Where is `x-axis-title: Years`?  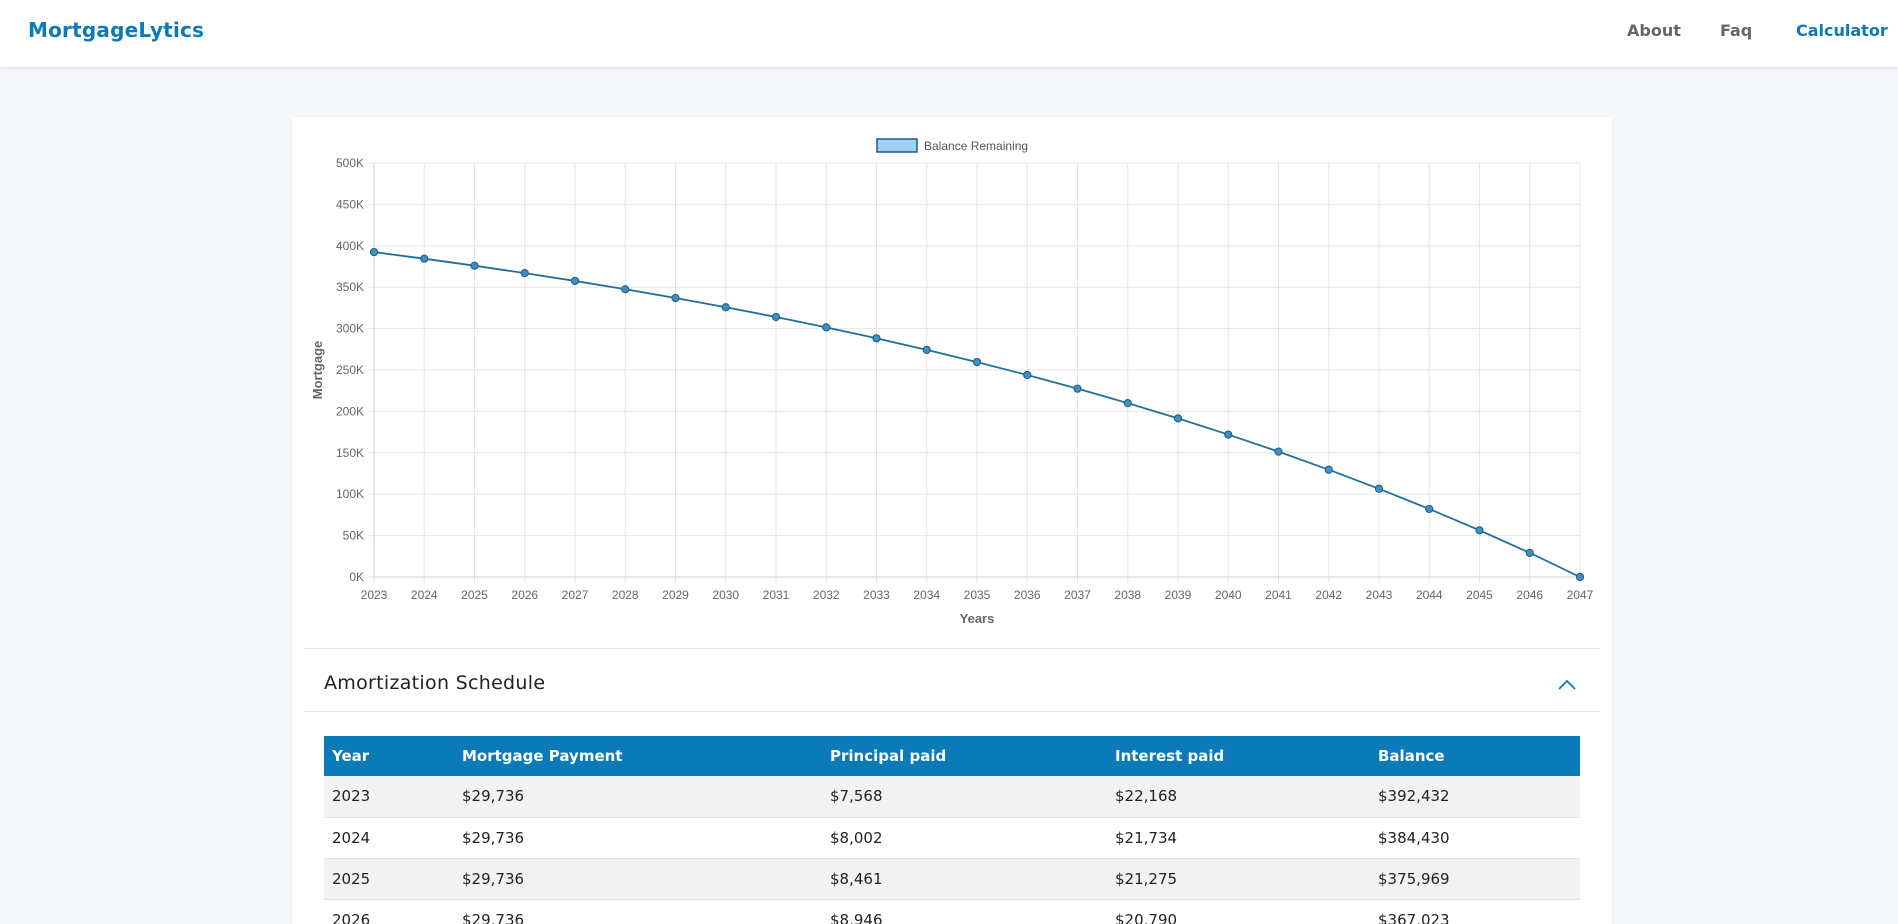
x-axis-title: Years is located at coordinates (977, 618).